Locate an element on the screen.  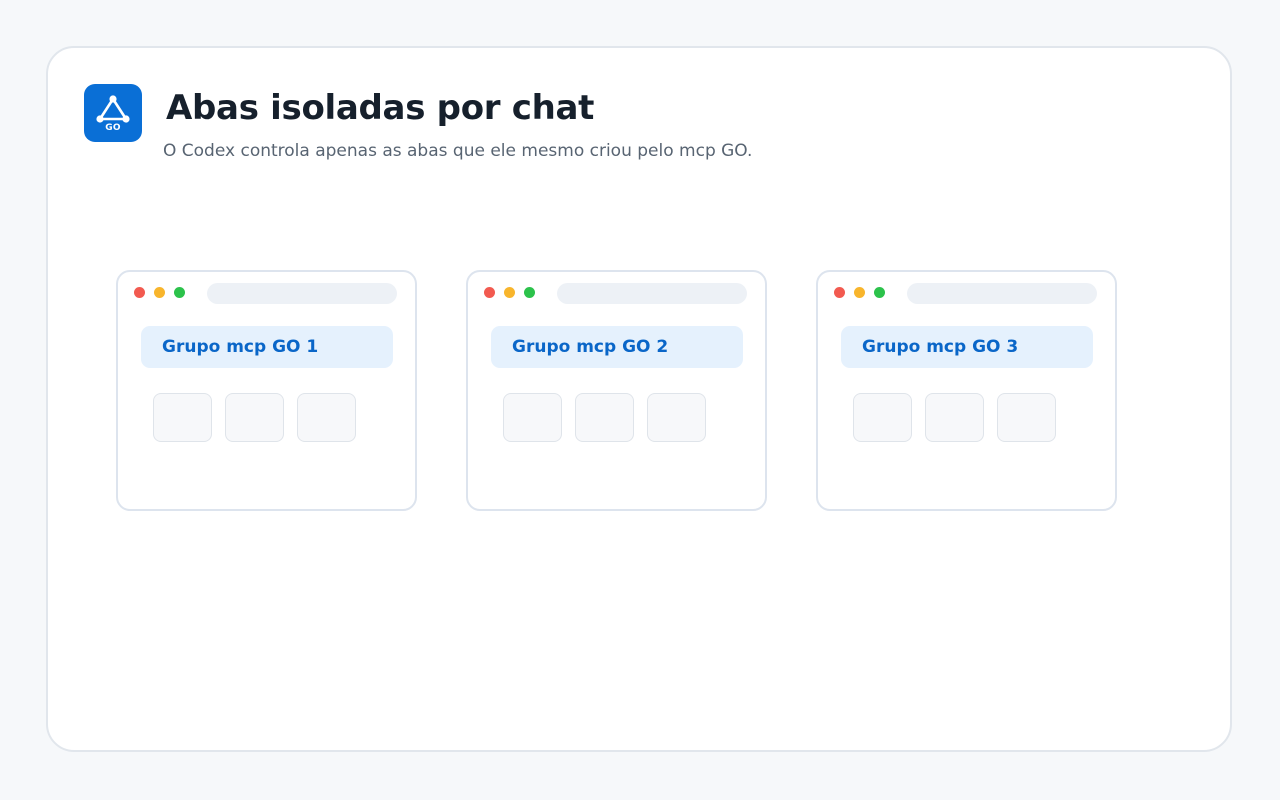
browser-window-2: Grupo mcp GO 2 is located at coordinates (616, 390).